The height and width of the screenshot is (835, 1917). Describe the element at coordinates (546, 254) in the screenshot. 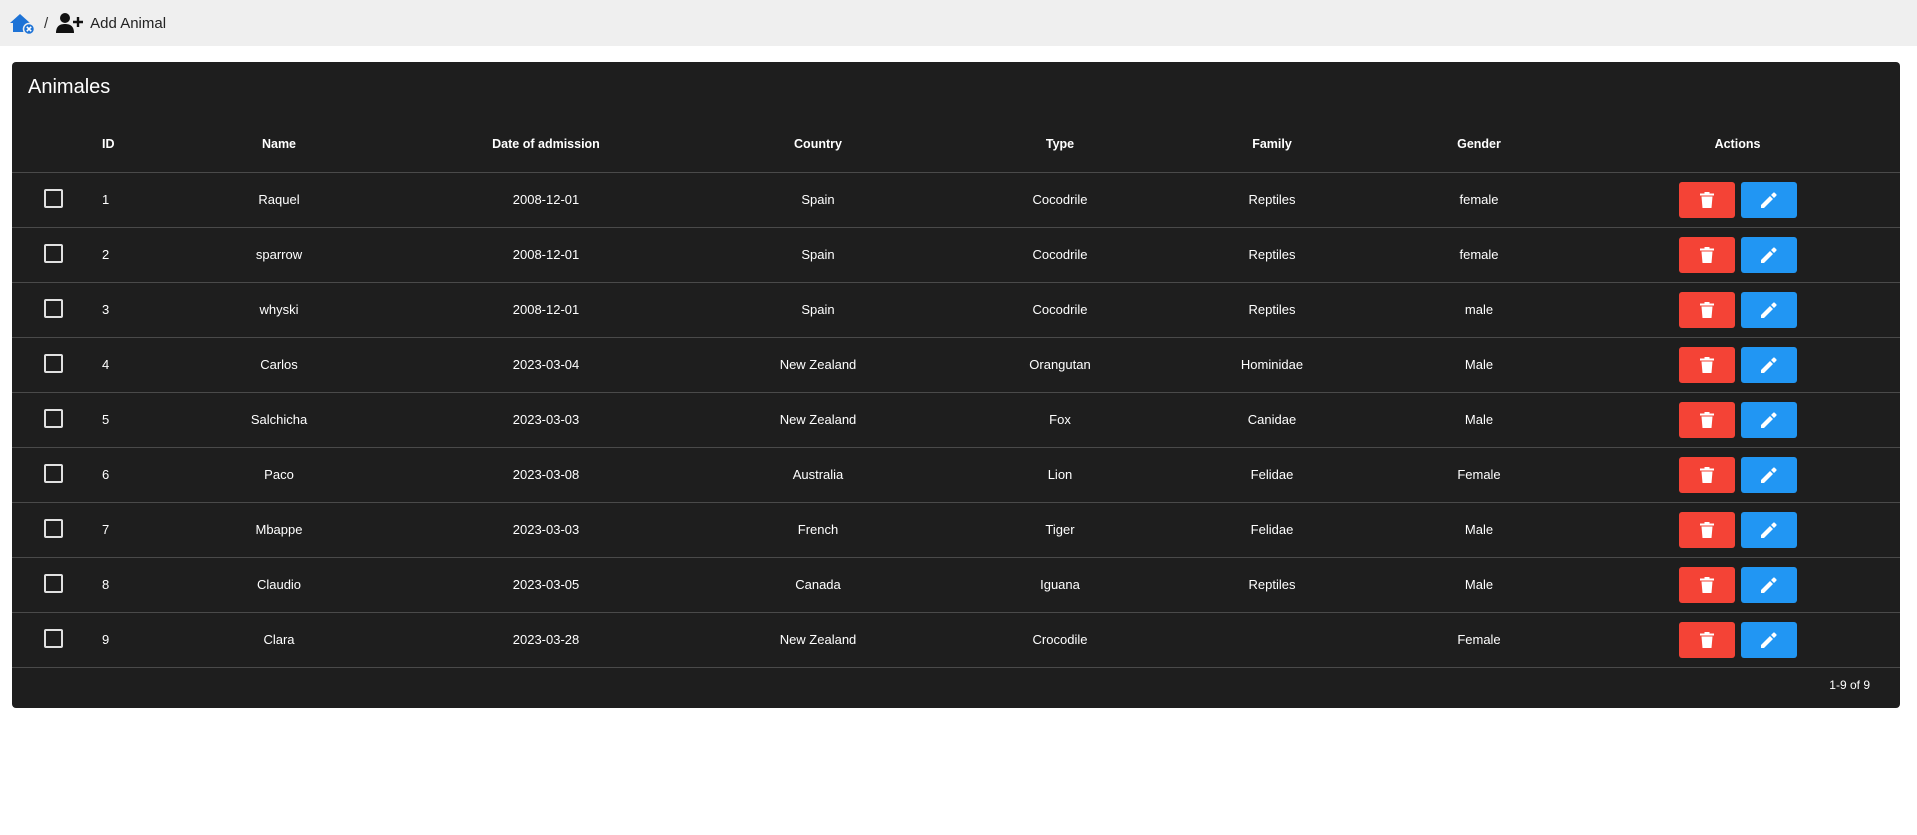

I see `cell-date: 2008-12-01` at that location.